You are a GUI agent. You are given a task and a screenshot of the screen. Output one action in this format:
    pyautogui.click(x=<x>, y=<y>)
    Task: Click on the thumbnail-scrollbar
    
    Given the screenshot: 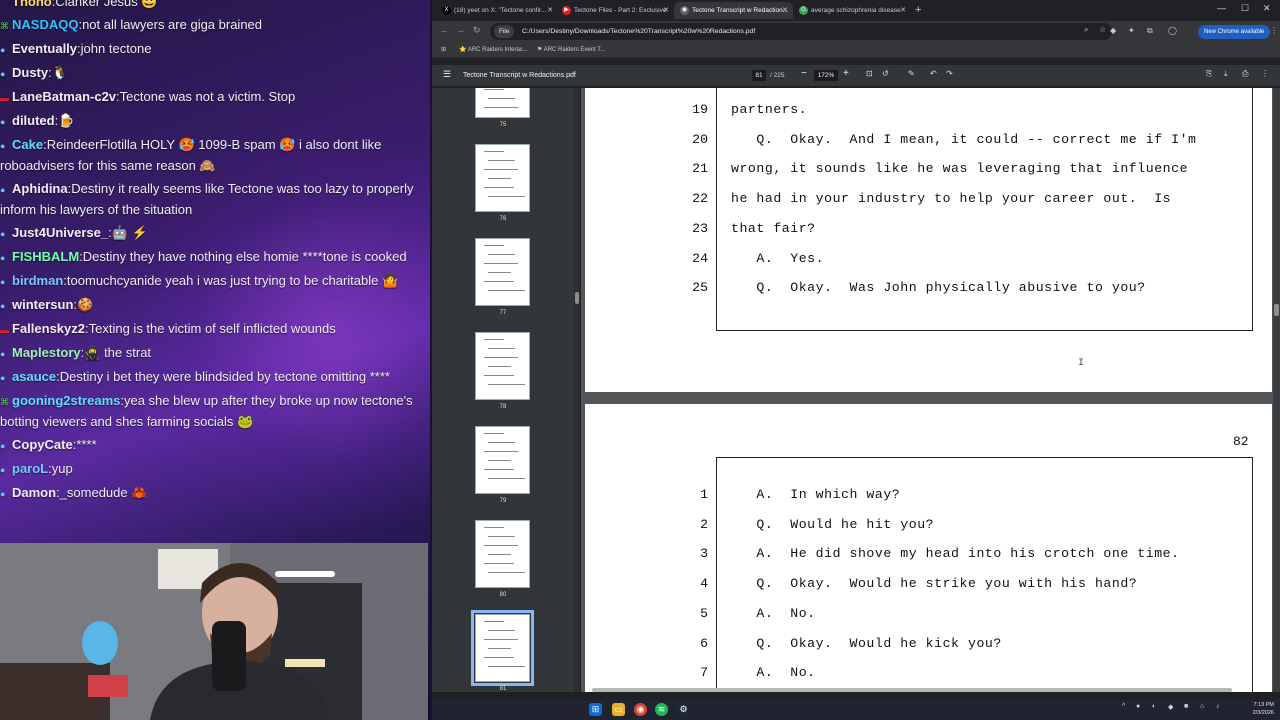 What is the action you would take?
    pyautogui.click(x=577, y=390)
    